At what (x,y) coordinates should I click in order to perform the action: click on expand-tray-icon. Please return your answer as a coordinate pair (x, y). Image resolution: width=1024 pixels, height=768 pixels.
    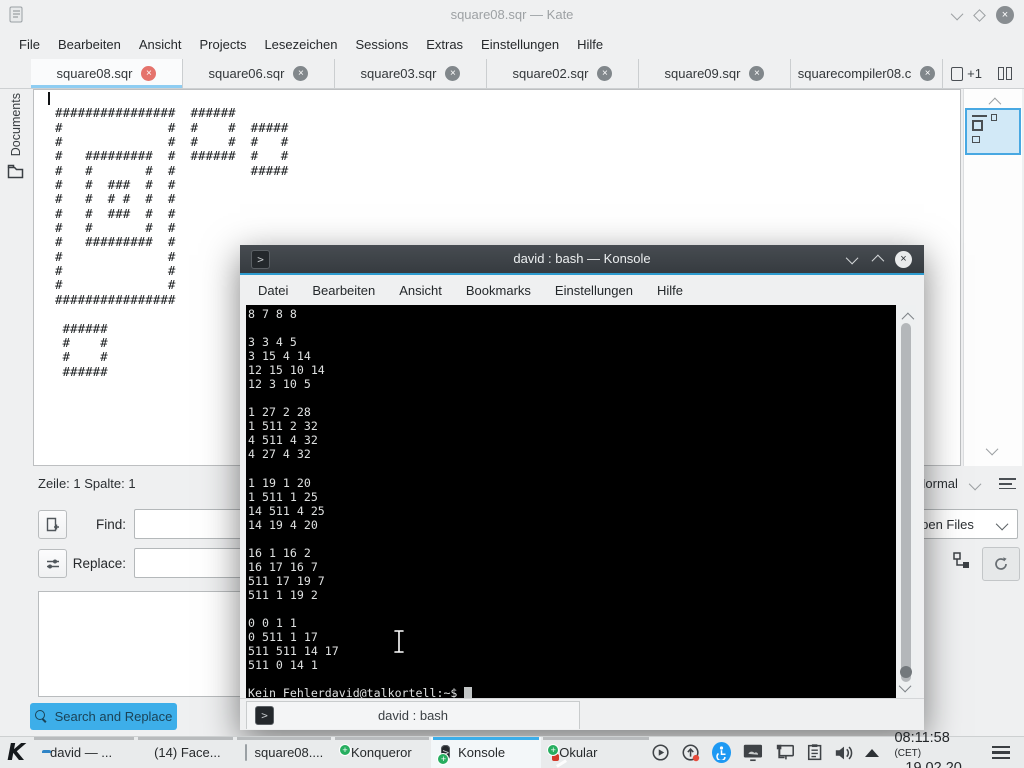
    Looking at the image, I should click on (872, 752).